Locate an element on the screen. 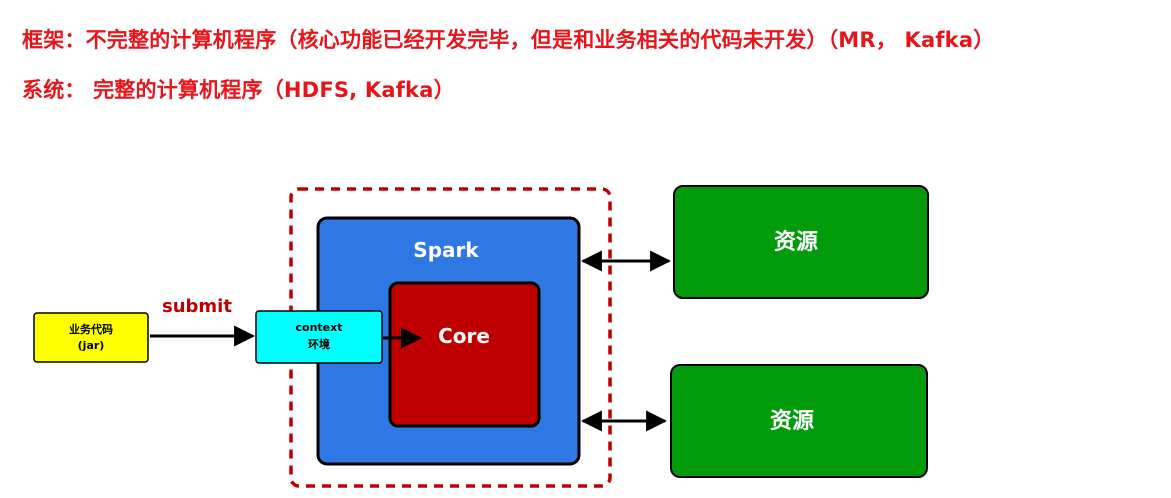  business-code-label-line2: (jar) is located at coordinates (91, 345).